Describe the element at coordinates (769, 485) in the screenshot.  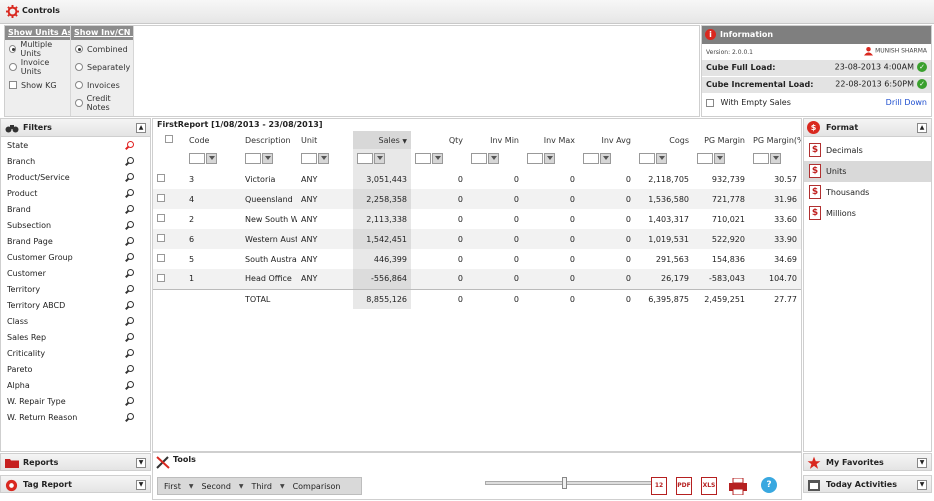
I see `help-icon: ?` at that location.